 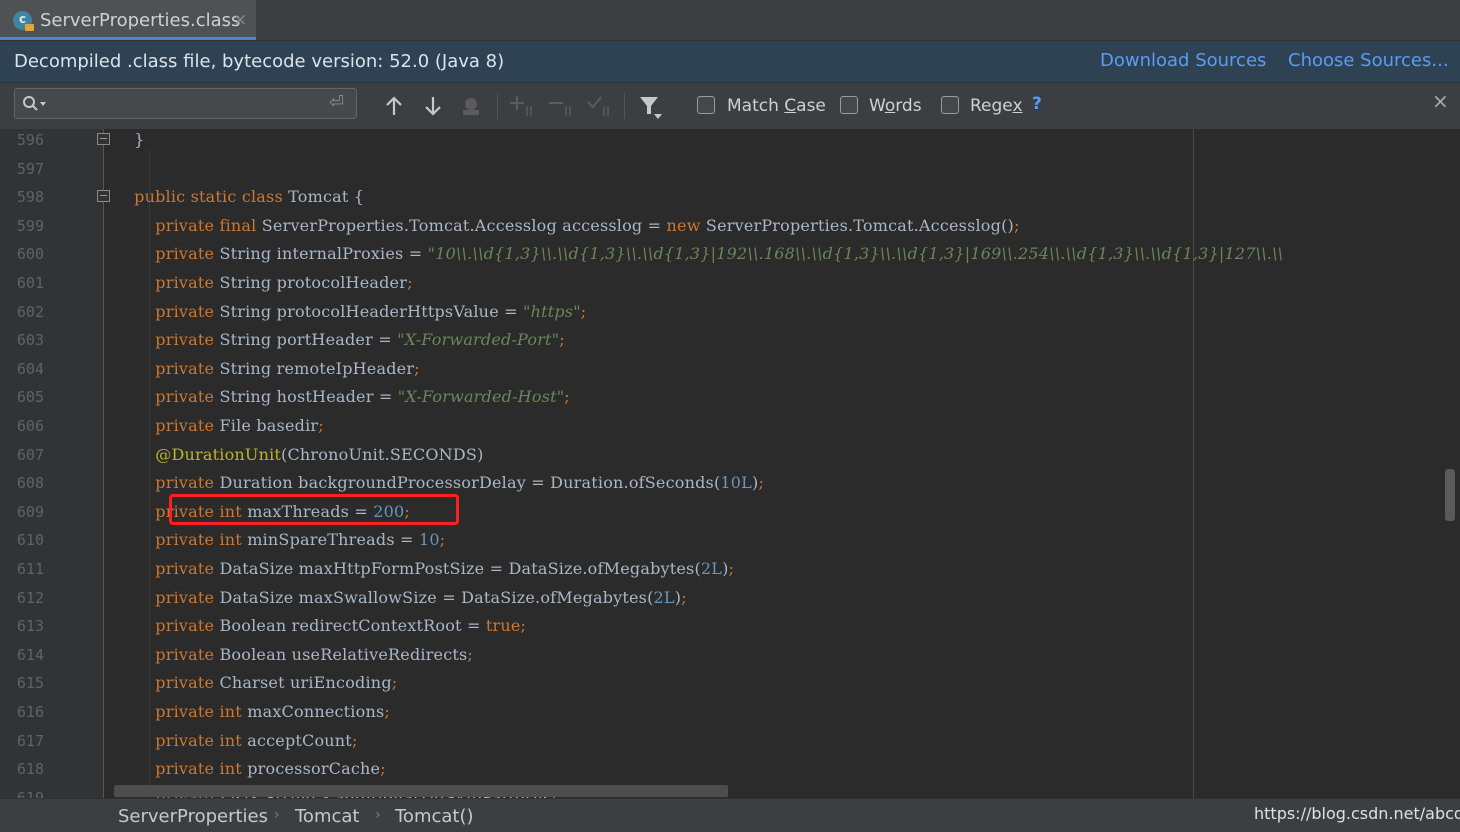 I want to click on highlight-box-max-threads, so click(x=314, y=509).